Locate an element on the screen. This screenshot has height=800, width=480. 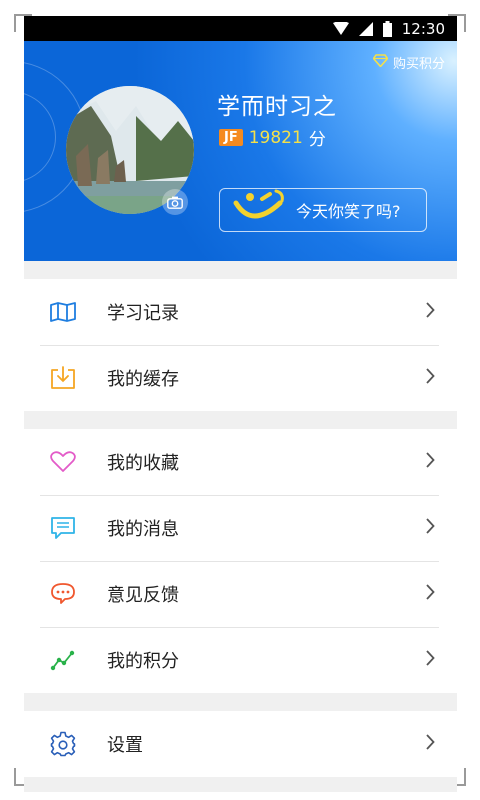
menu-item-study-record: 学习记录 is located at coordinates (240, 312).